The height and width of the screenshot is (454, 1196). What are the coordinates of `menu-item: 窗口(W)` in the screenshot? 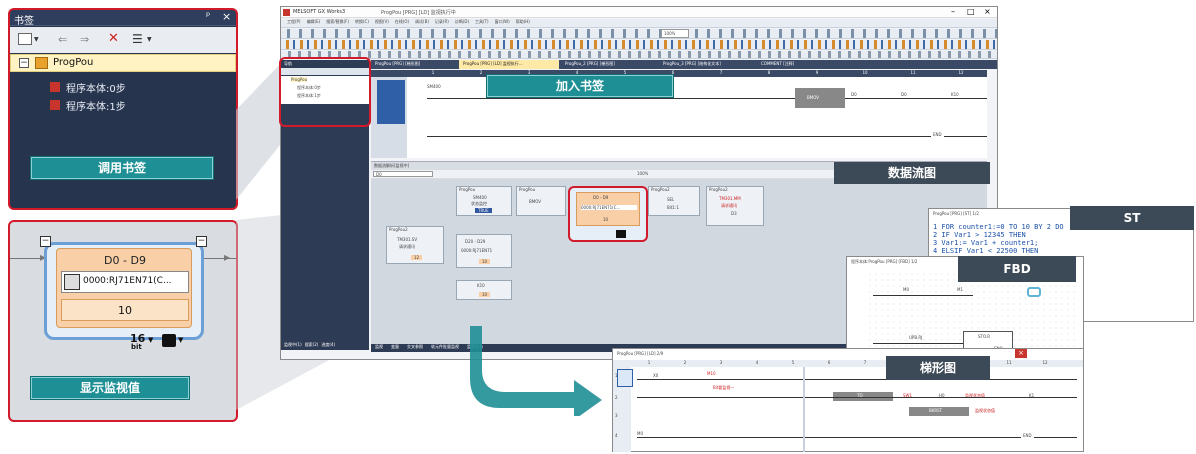 It's located at (502, 23).